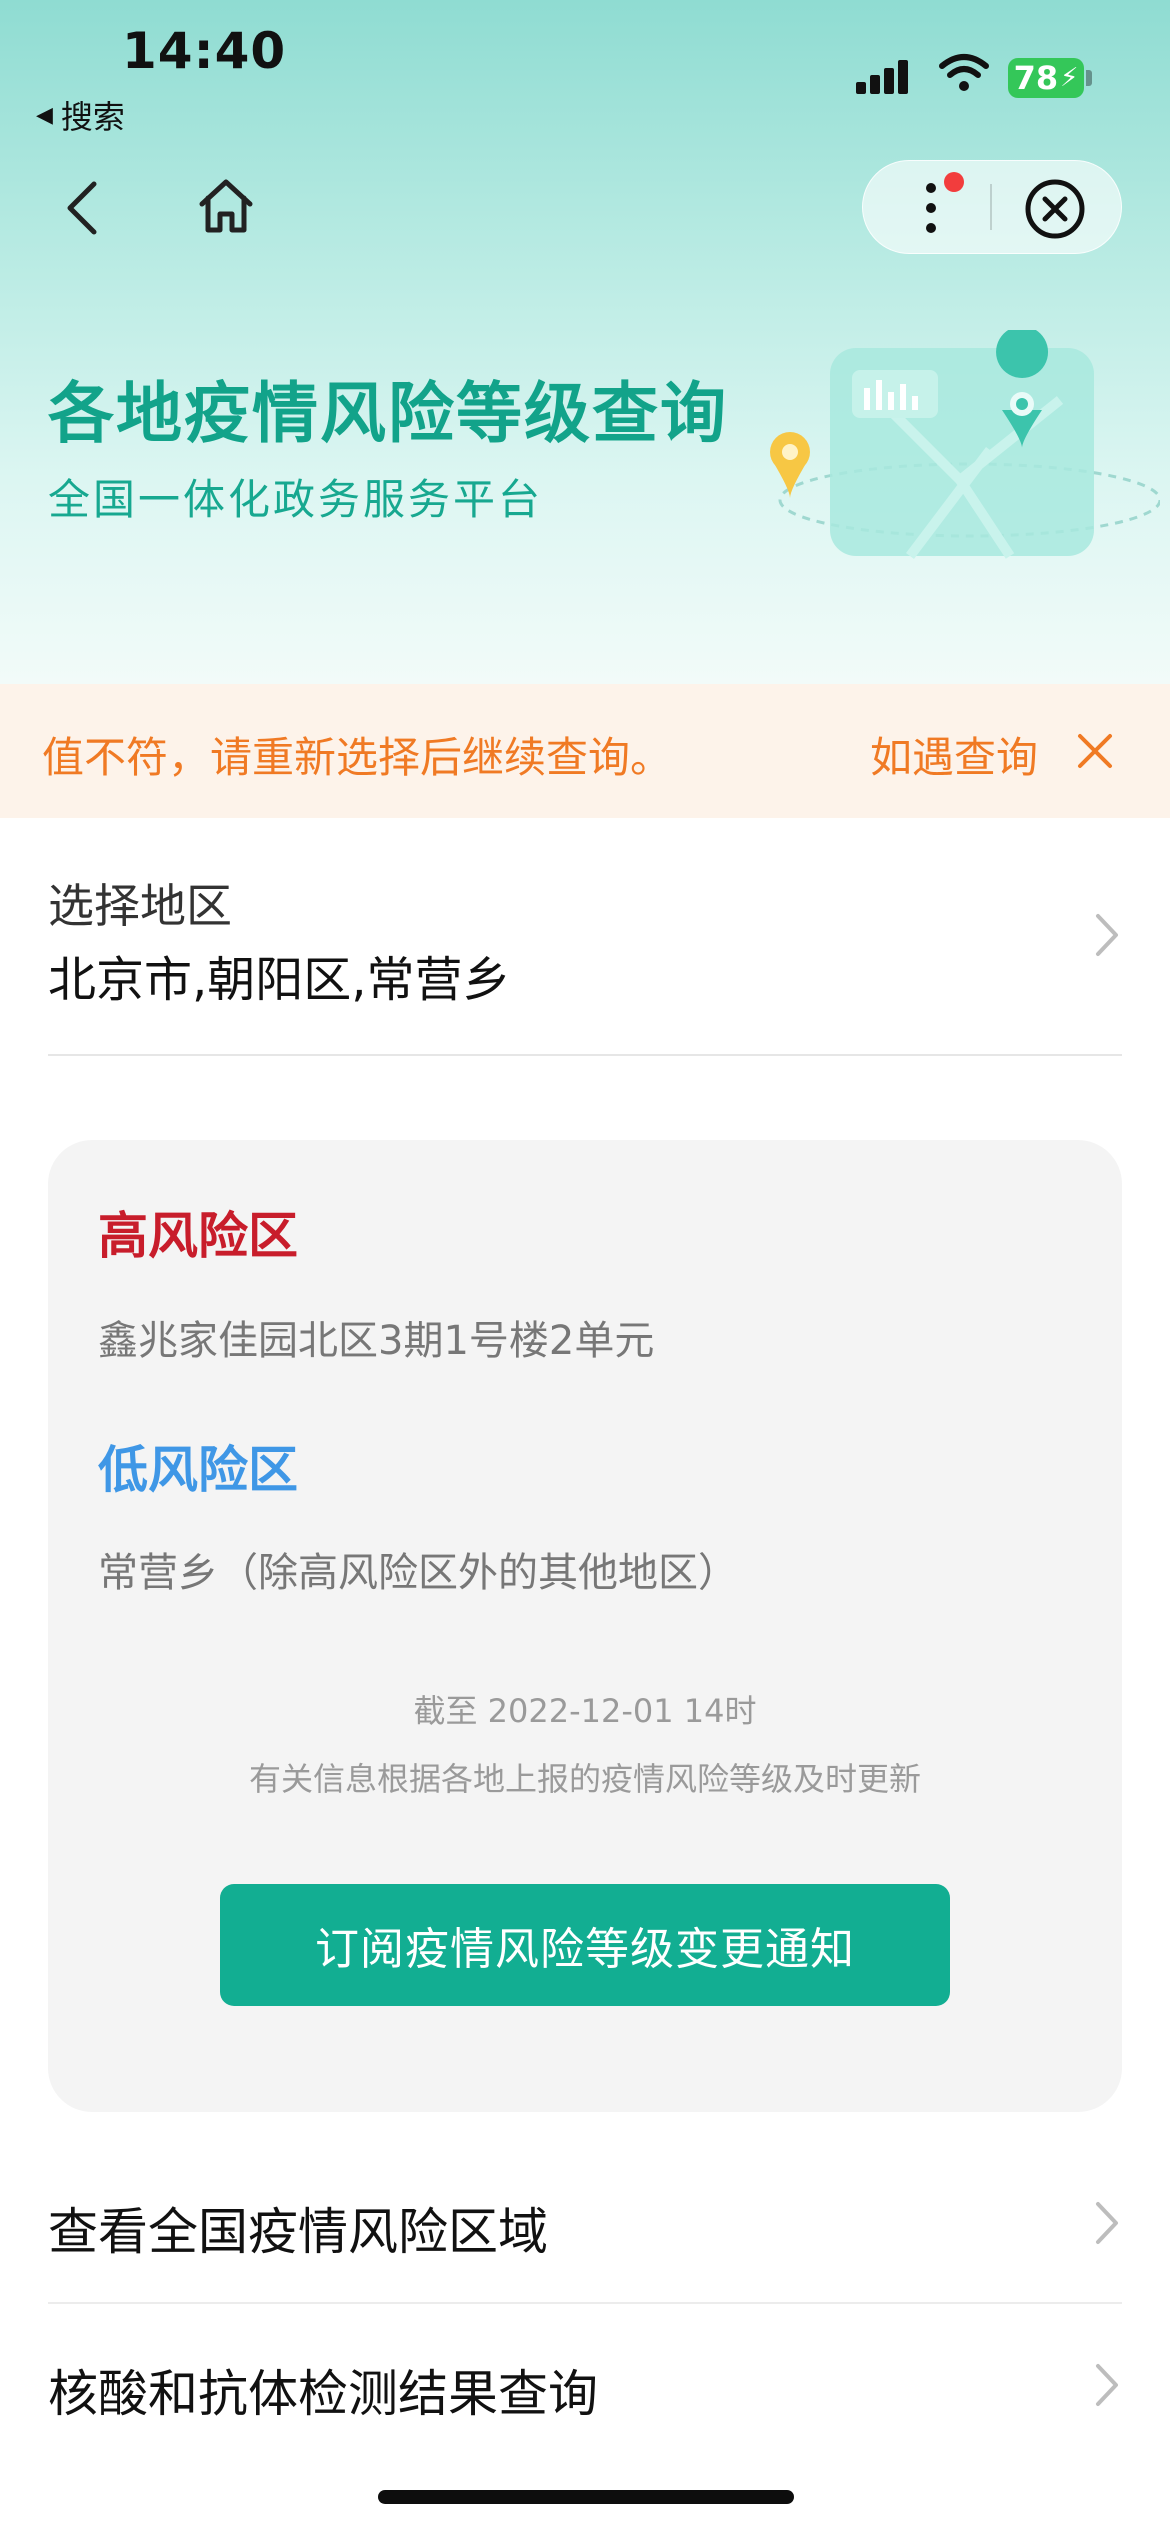 The width and height of the screenshot is (1170, 2532). Describe the element at coordinates (585, 1711) in the screenshot. I see `as-of-time: 截至 2022-12-01 14时` at that location.